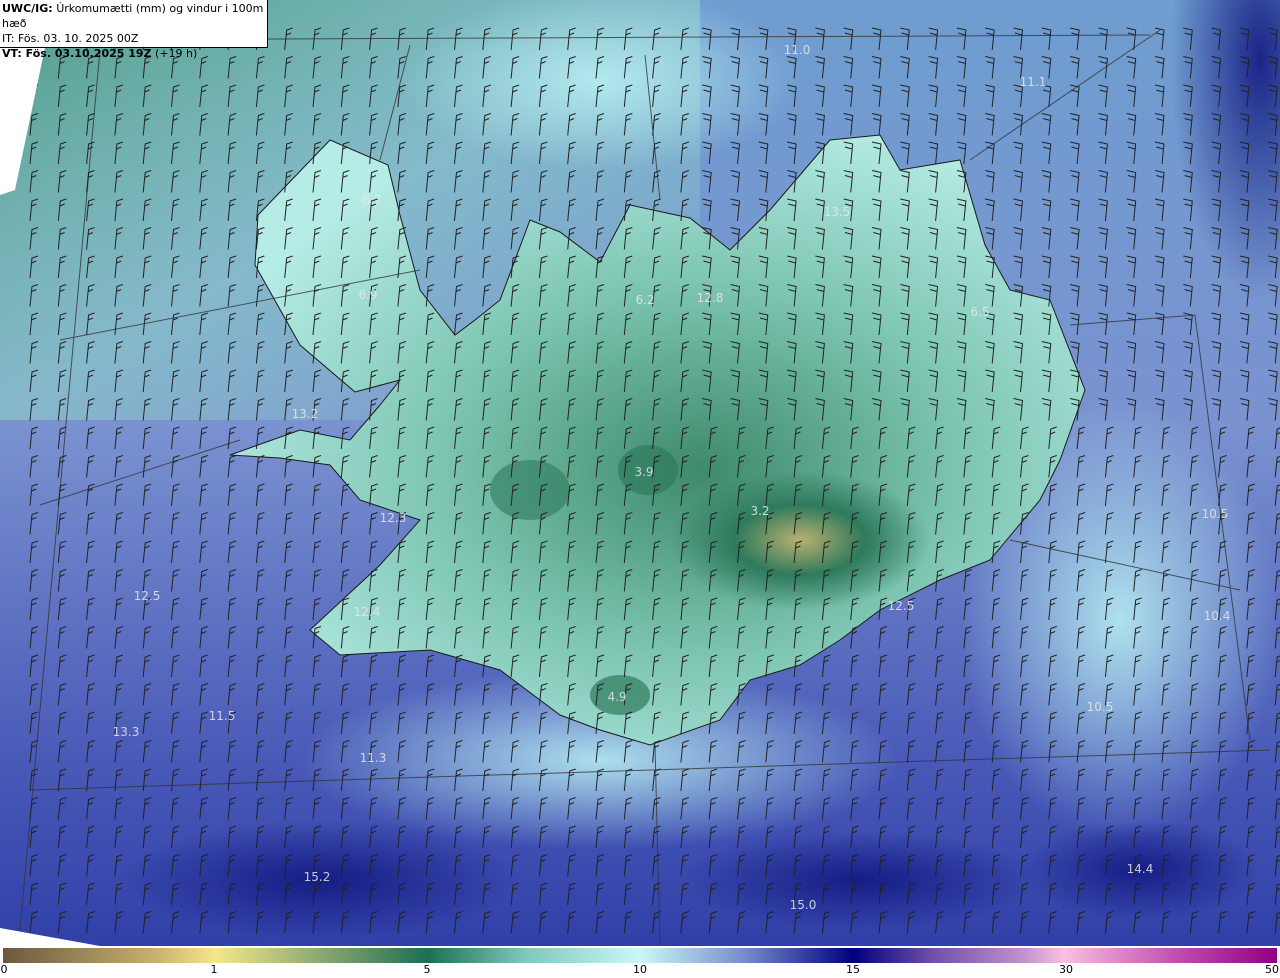 The height and width of the screenshot is (978, 1280). Describe the element at coordinates (371, 200) in the screenshot. I see `precip-value-label: 6.7` at that location.